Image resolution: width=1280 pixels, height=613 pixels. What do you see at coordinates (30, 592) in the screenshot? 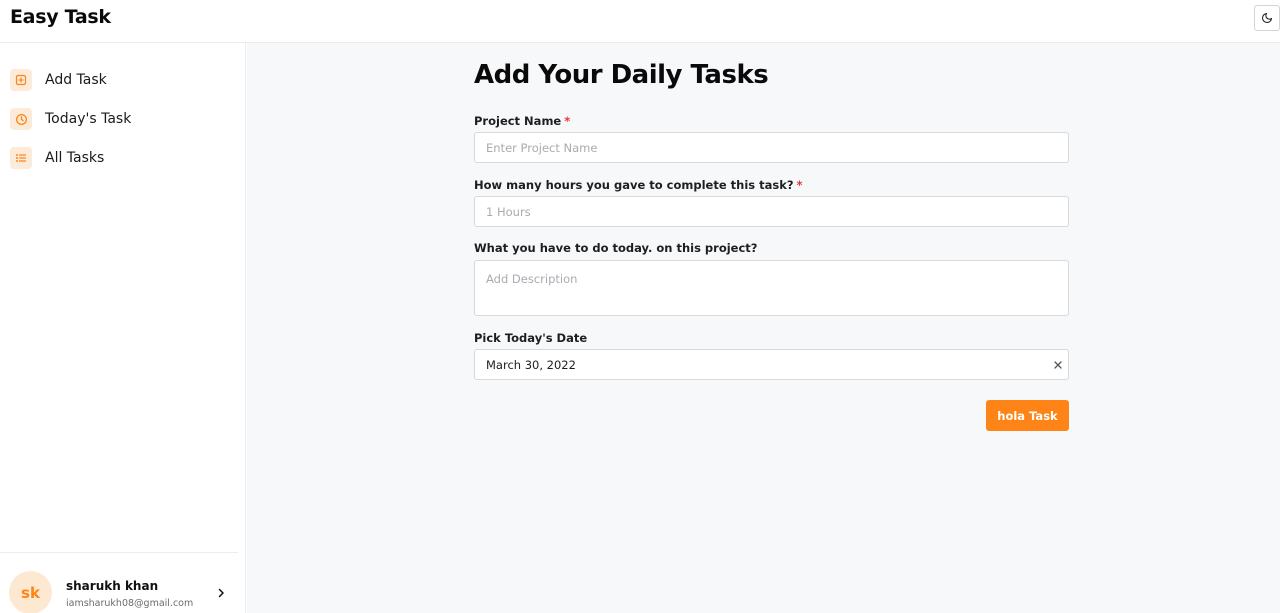
I see `avatar: sk` at bounding box center [30, 592].